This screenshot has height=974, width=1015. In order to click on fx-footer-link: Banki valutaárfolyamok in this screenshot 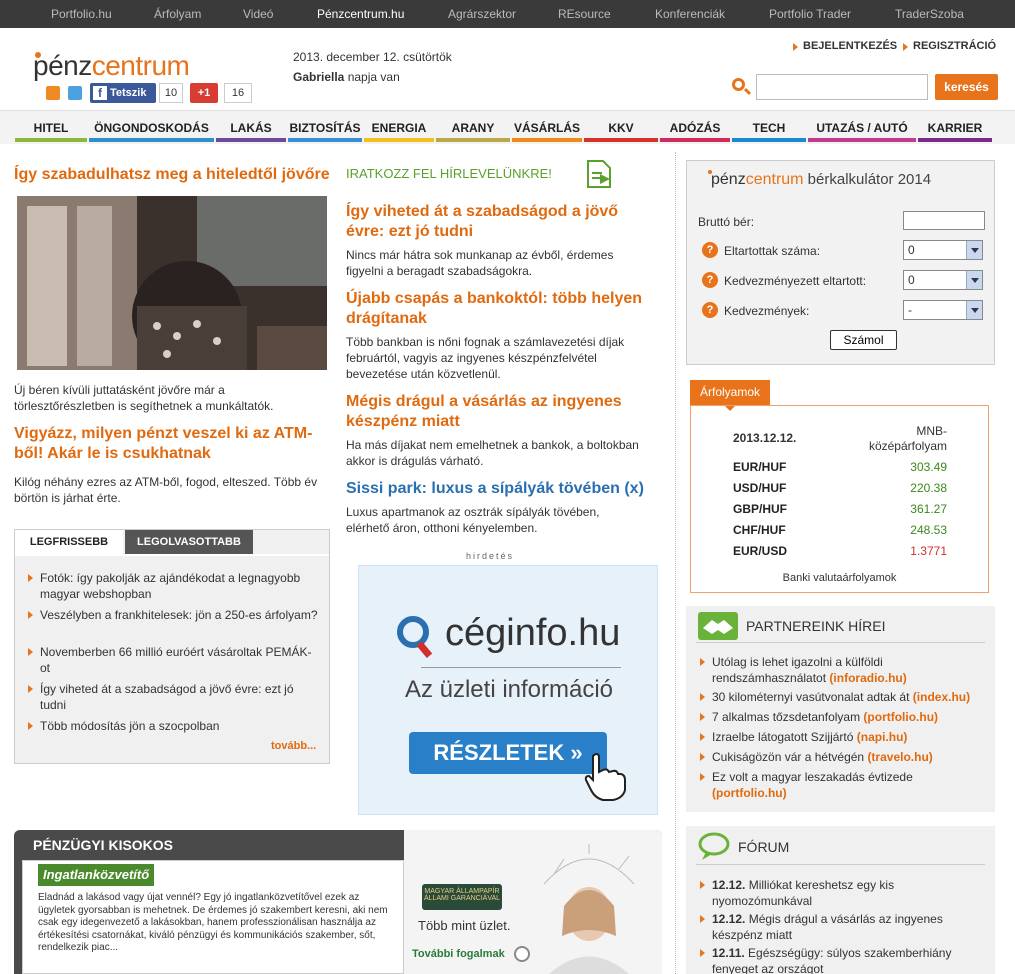, I will do `click(839, 578)`.